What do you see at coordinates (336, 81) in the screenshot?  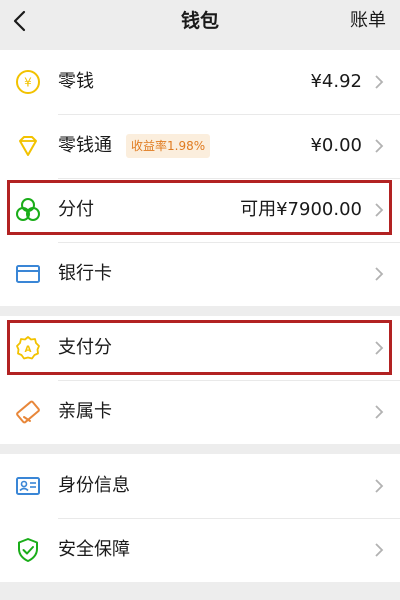 I see `change-balance: ¥4.92` at bounding box center [336, 81].